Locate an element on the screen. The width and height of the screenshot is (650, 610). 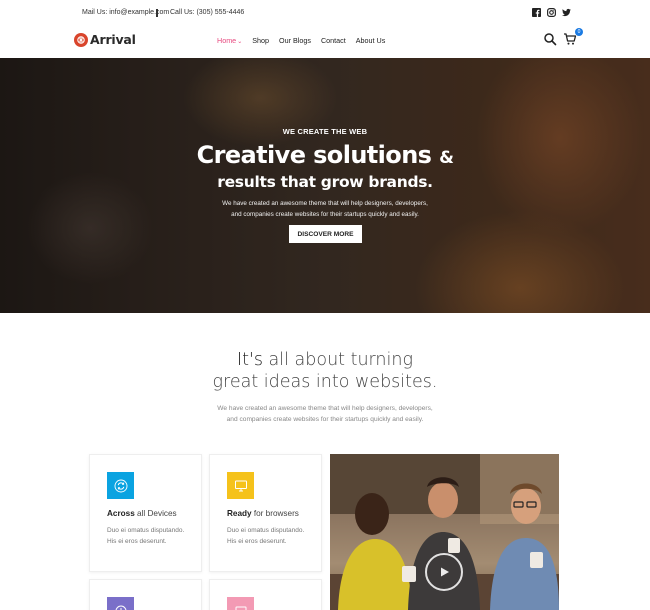
video-play-button is located at coordinates (444, 572).